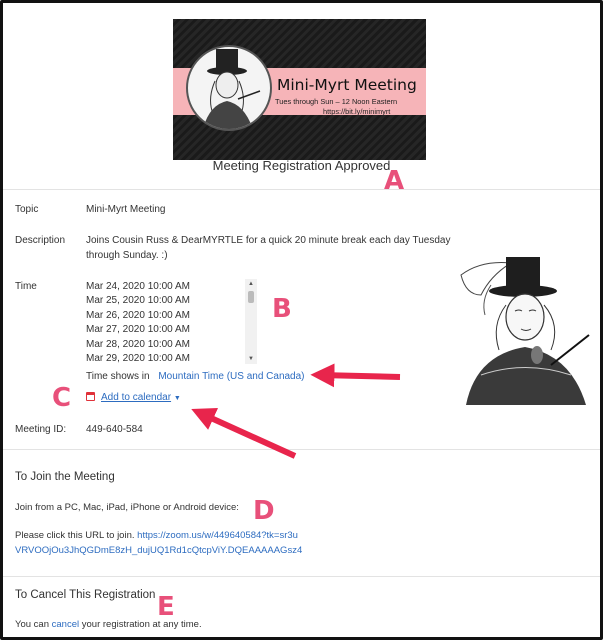 The height and width of the screenshot is (640, 603). I want to click on cancel-text-before: You can, so click(32, 624).